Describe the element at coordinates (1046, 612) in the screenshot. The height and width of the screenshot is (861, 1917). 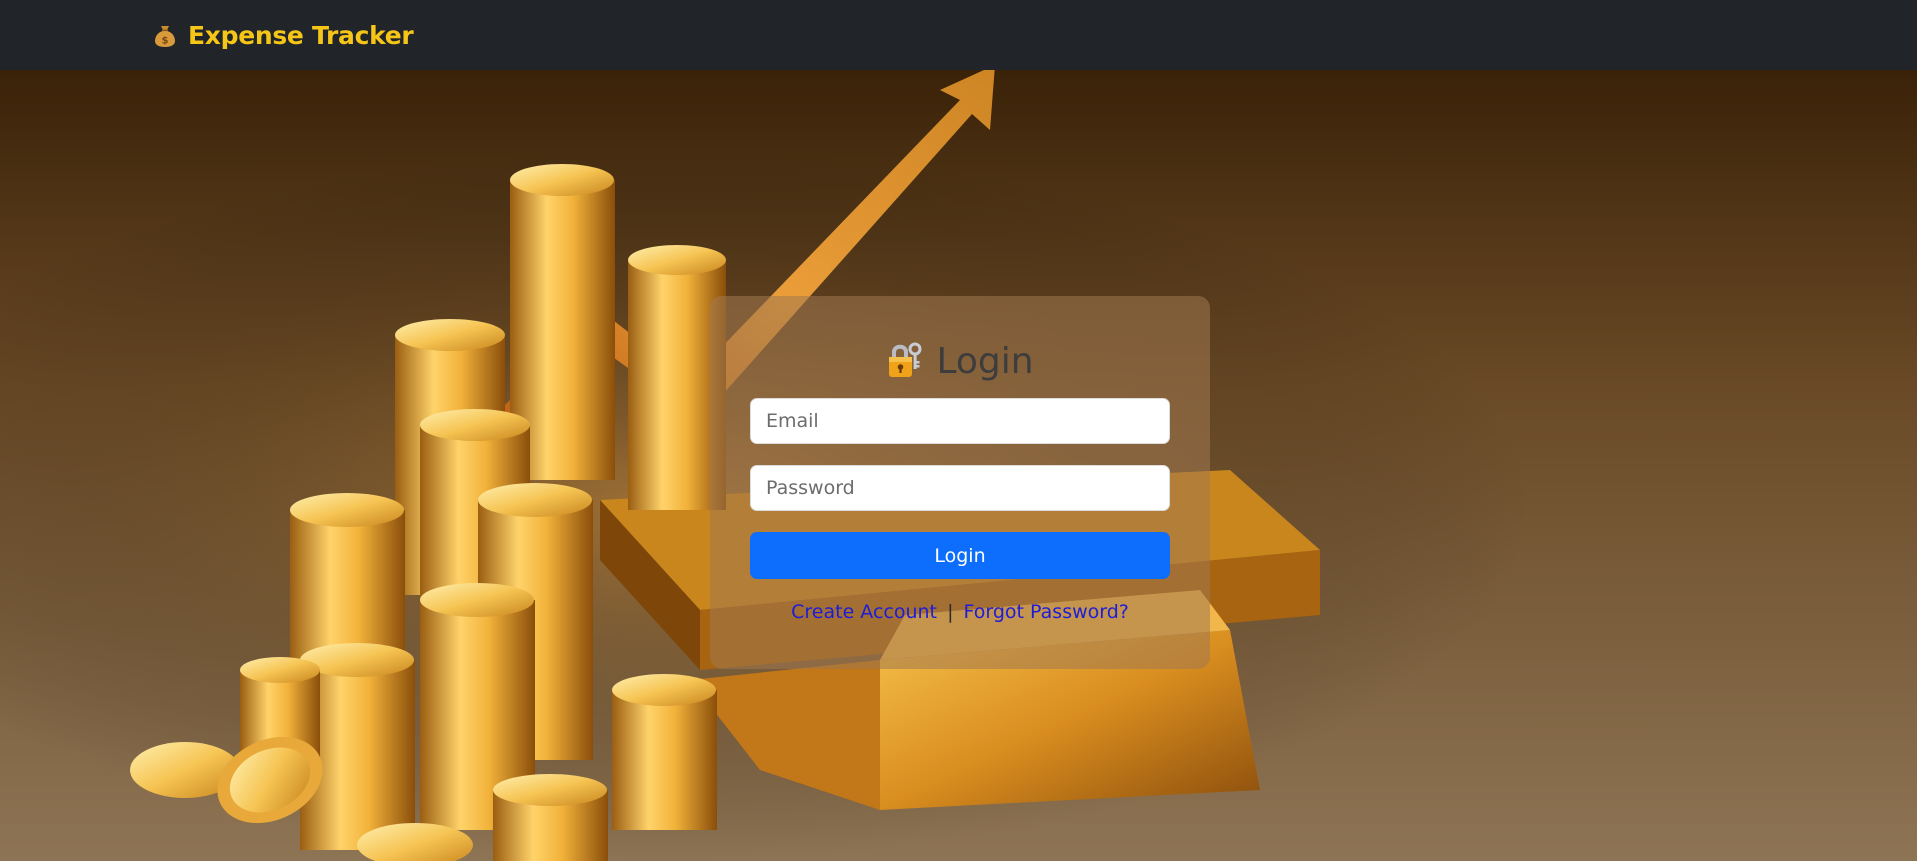
I see `forgot-password-link: Forgot Password?` at that location.